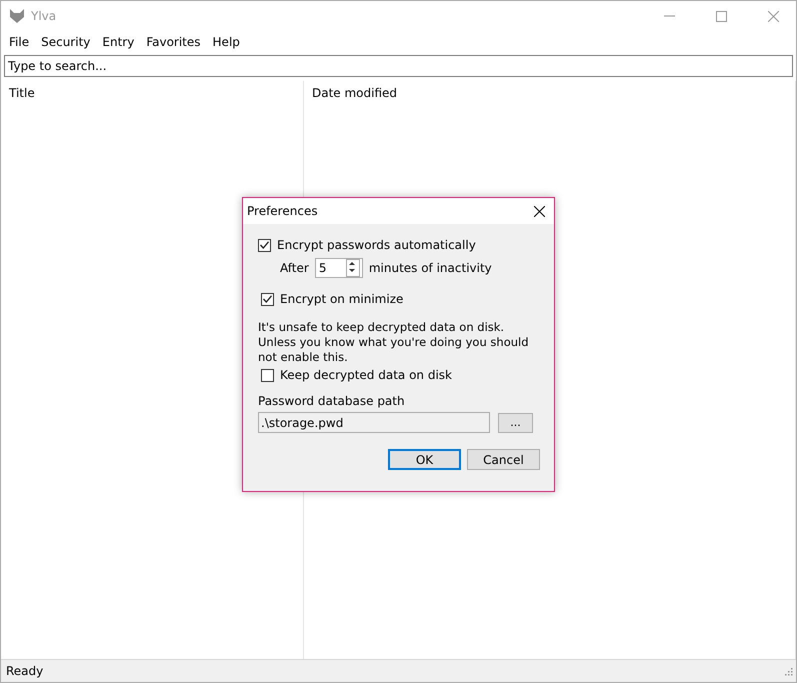  I want to click on wolf-icon, so click(17, 16).